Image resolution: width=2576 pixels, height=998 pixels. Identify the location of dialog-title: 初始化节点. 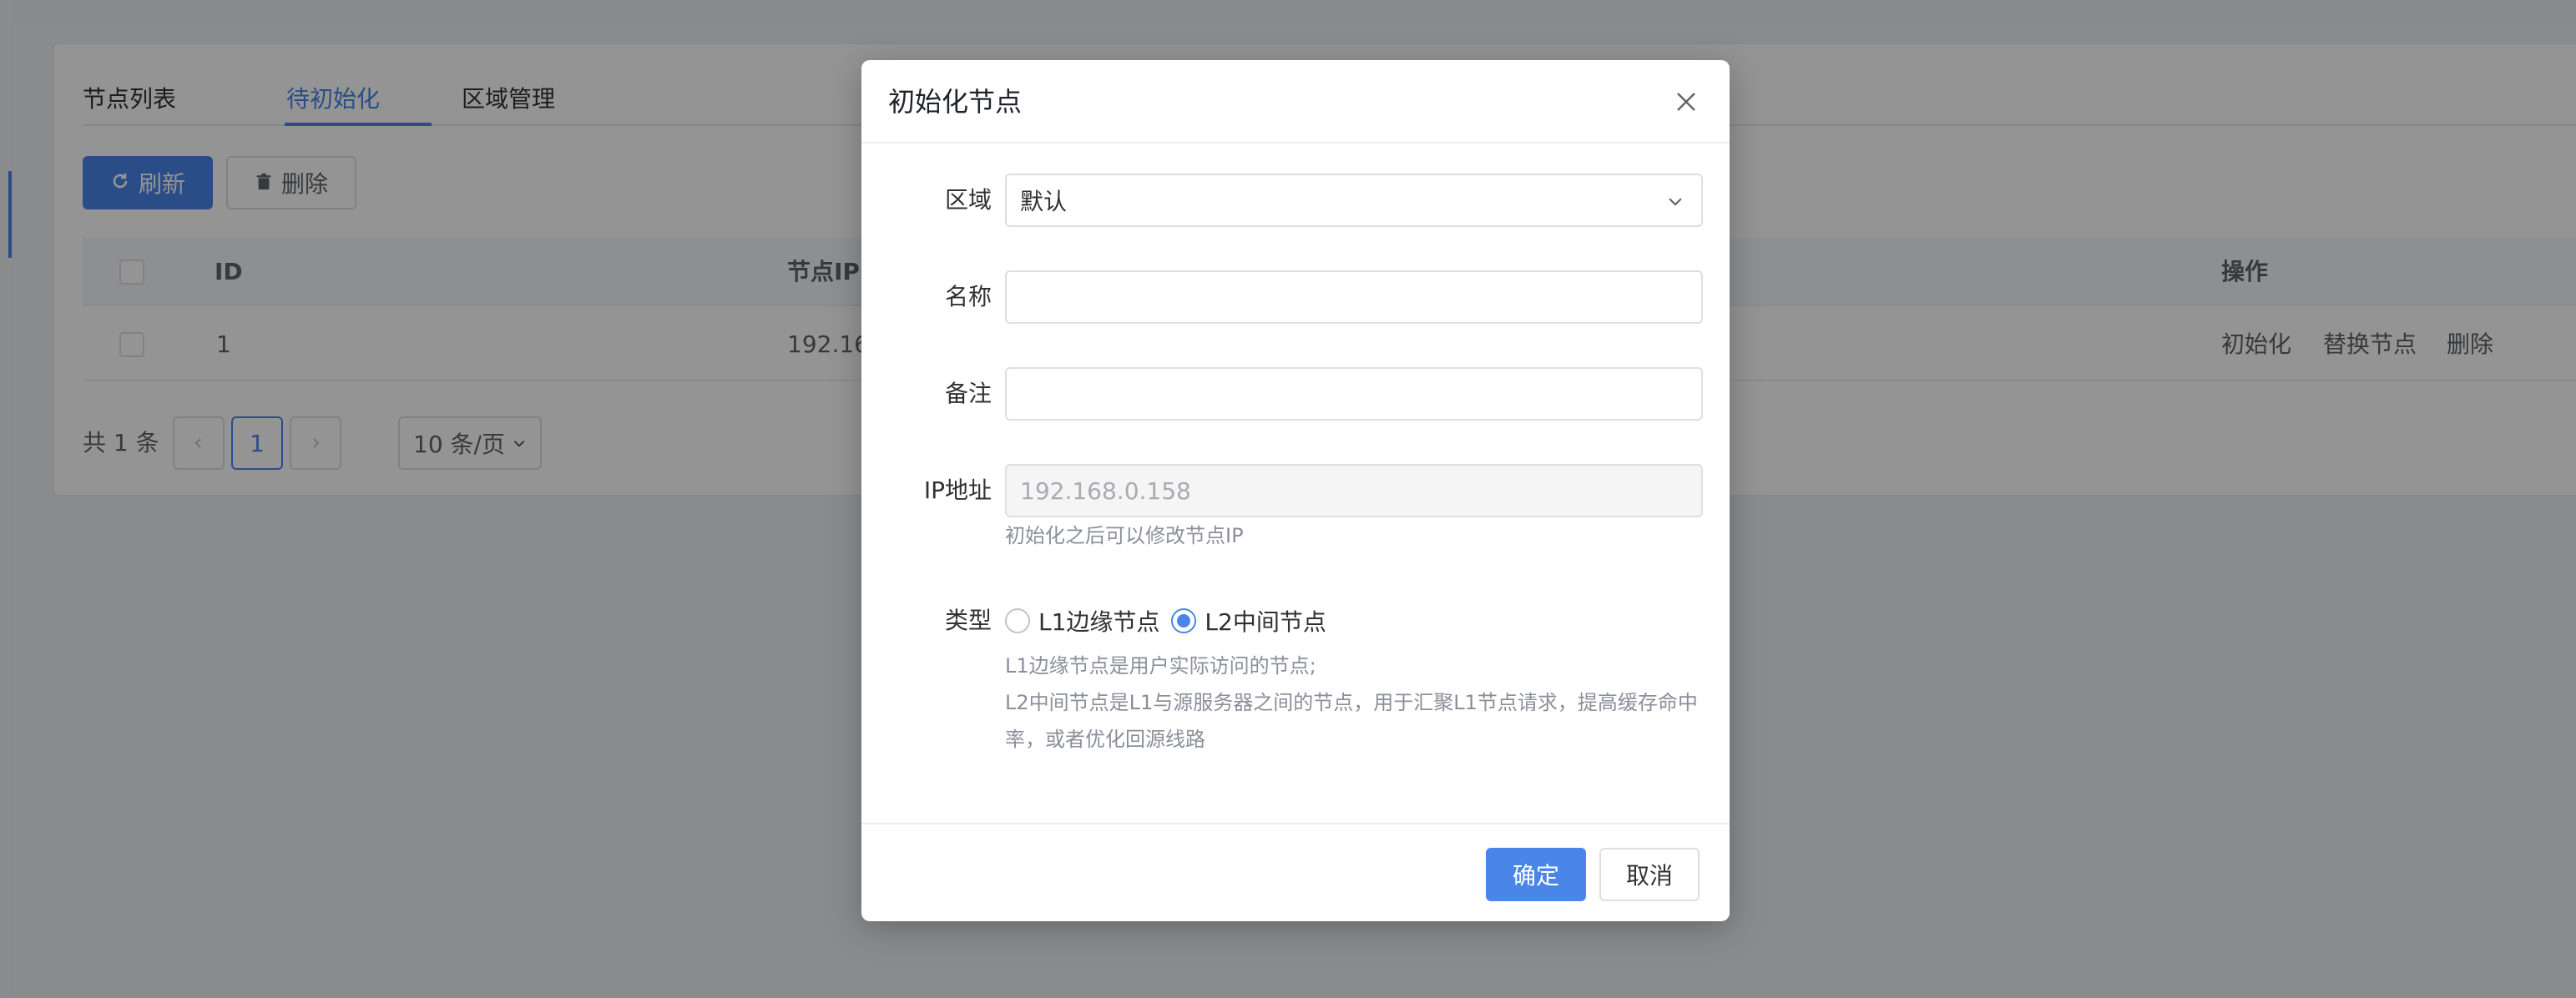
(955, 102).